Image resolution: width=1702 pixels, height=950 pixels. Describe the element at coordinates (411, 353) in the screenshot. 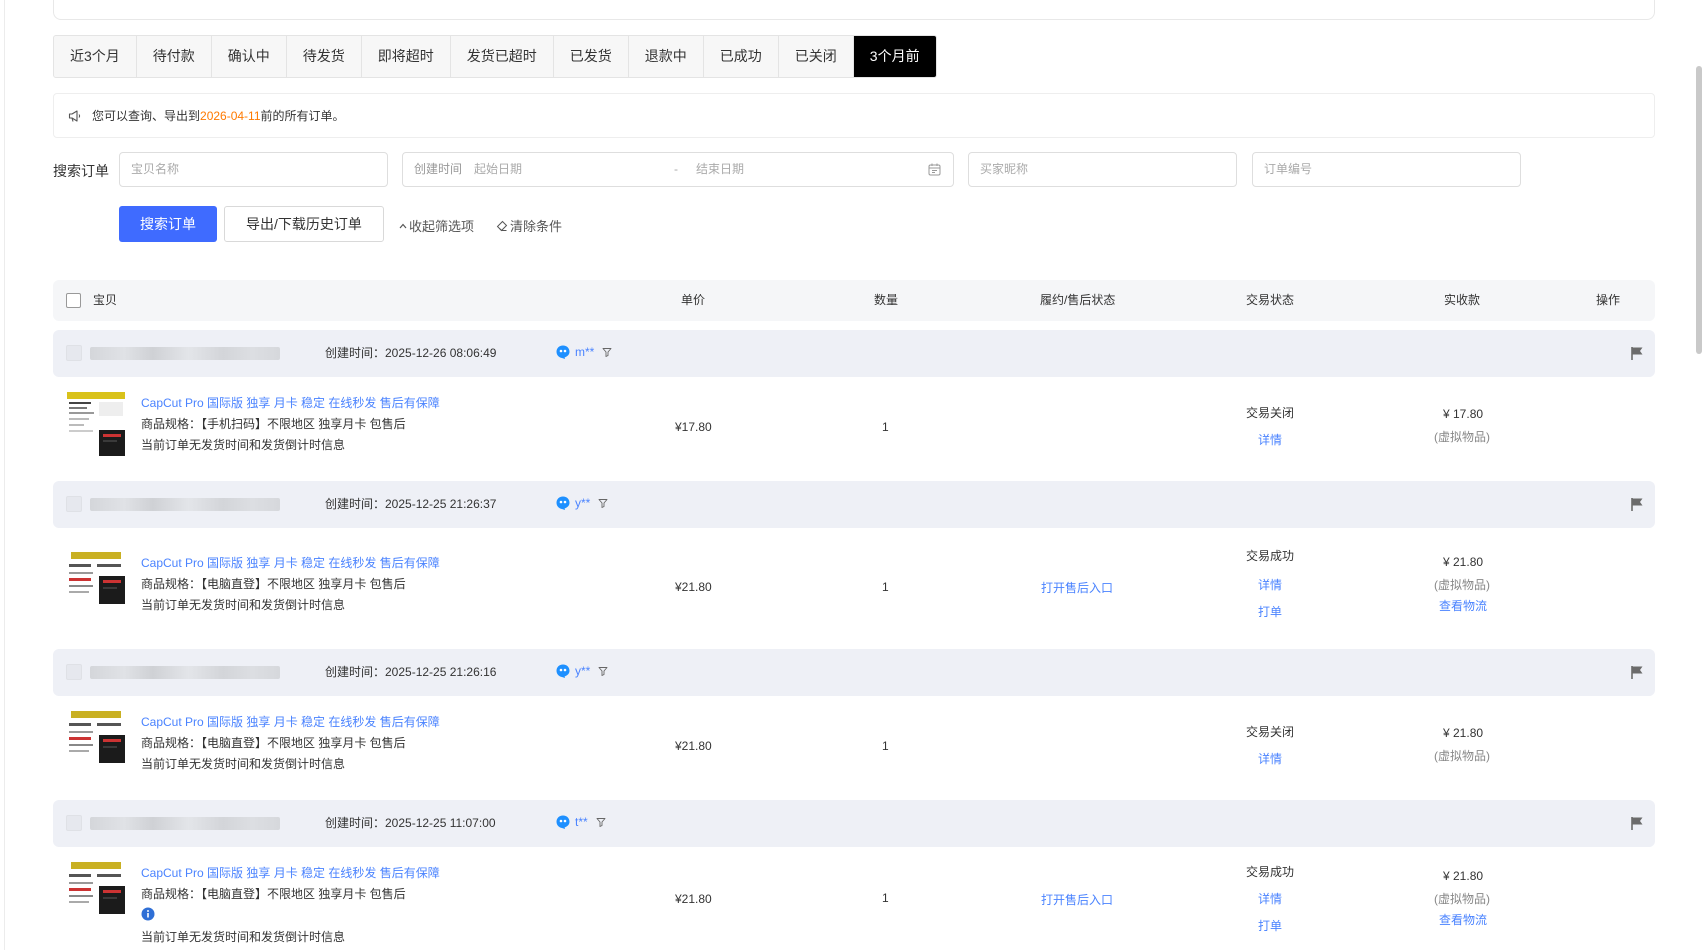

I see `order-created-time: 创建时间：2025-12-26 08:06:49` at that location.